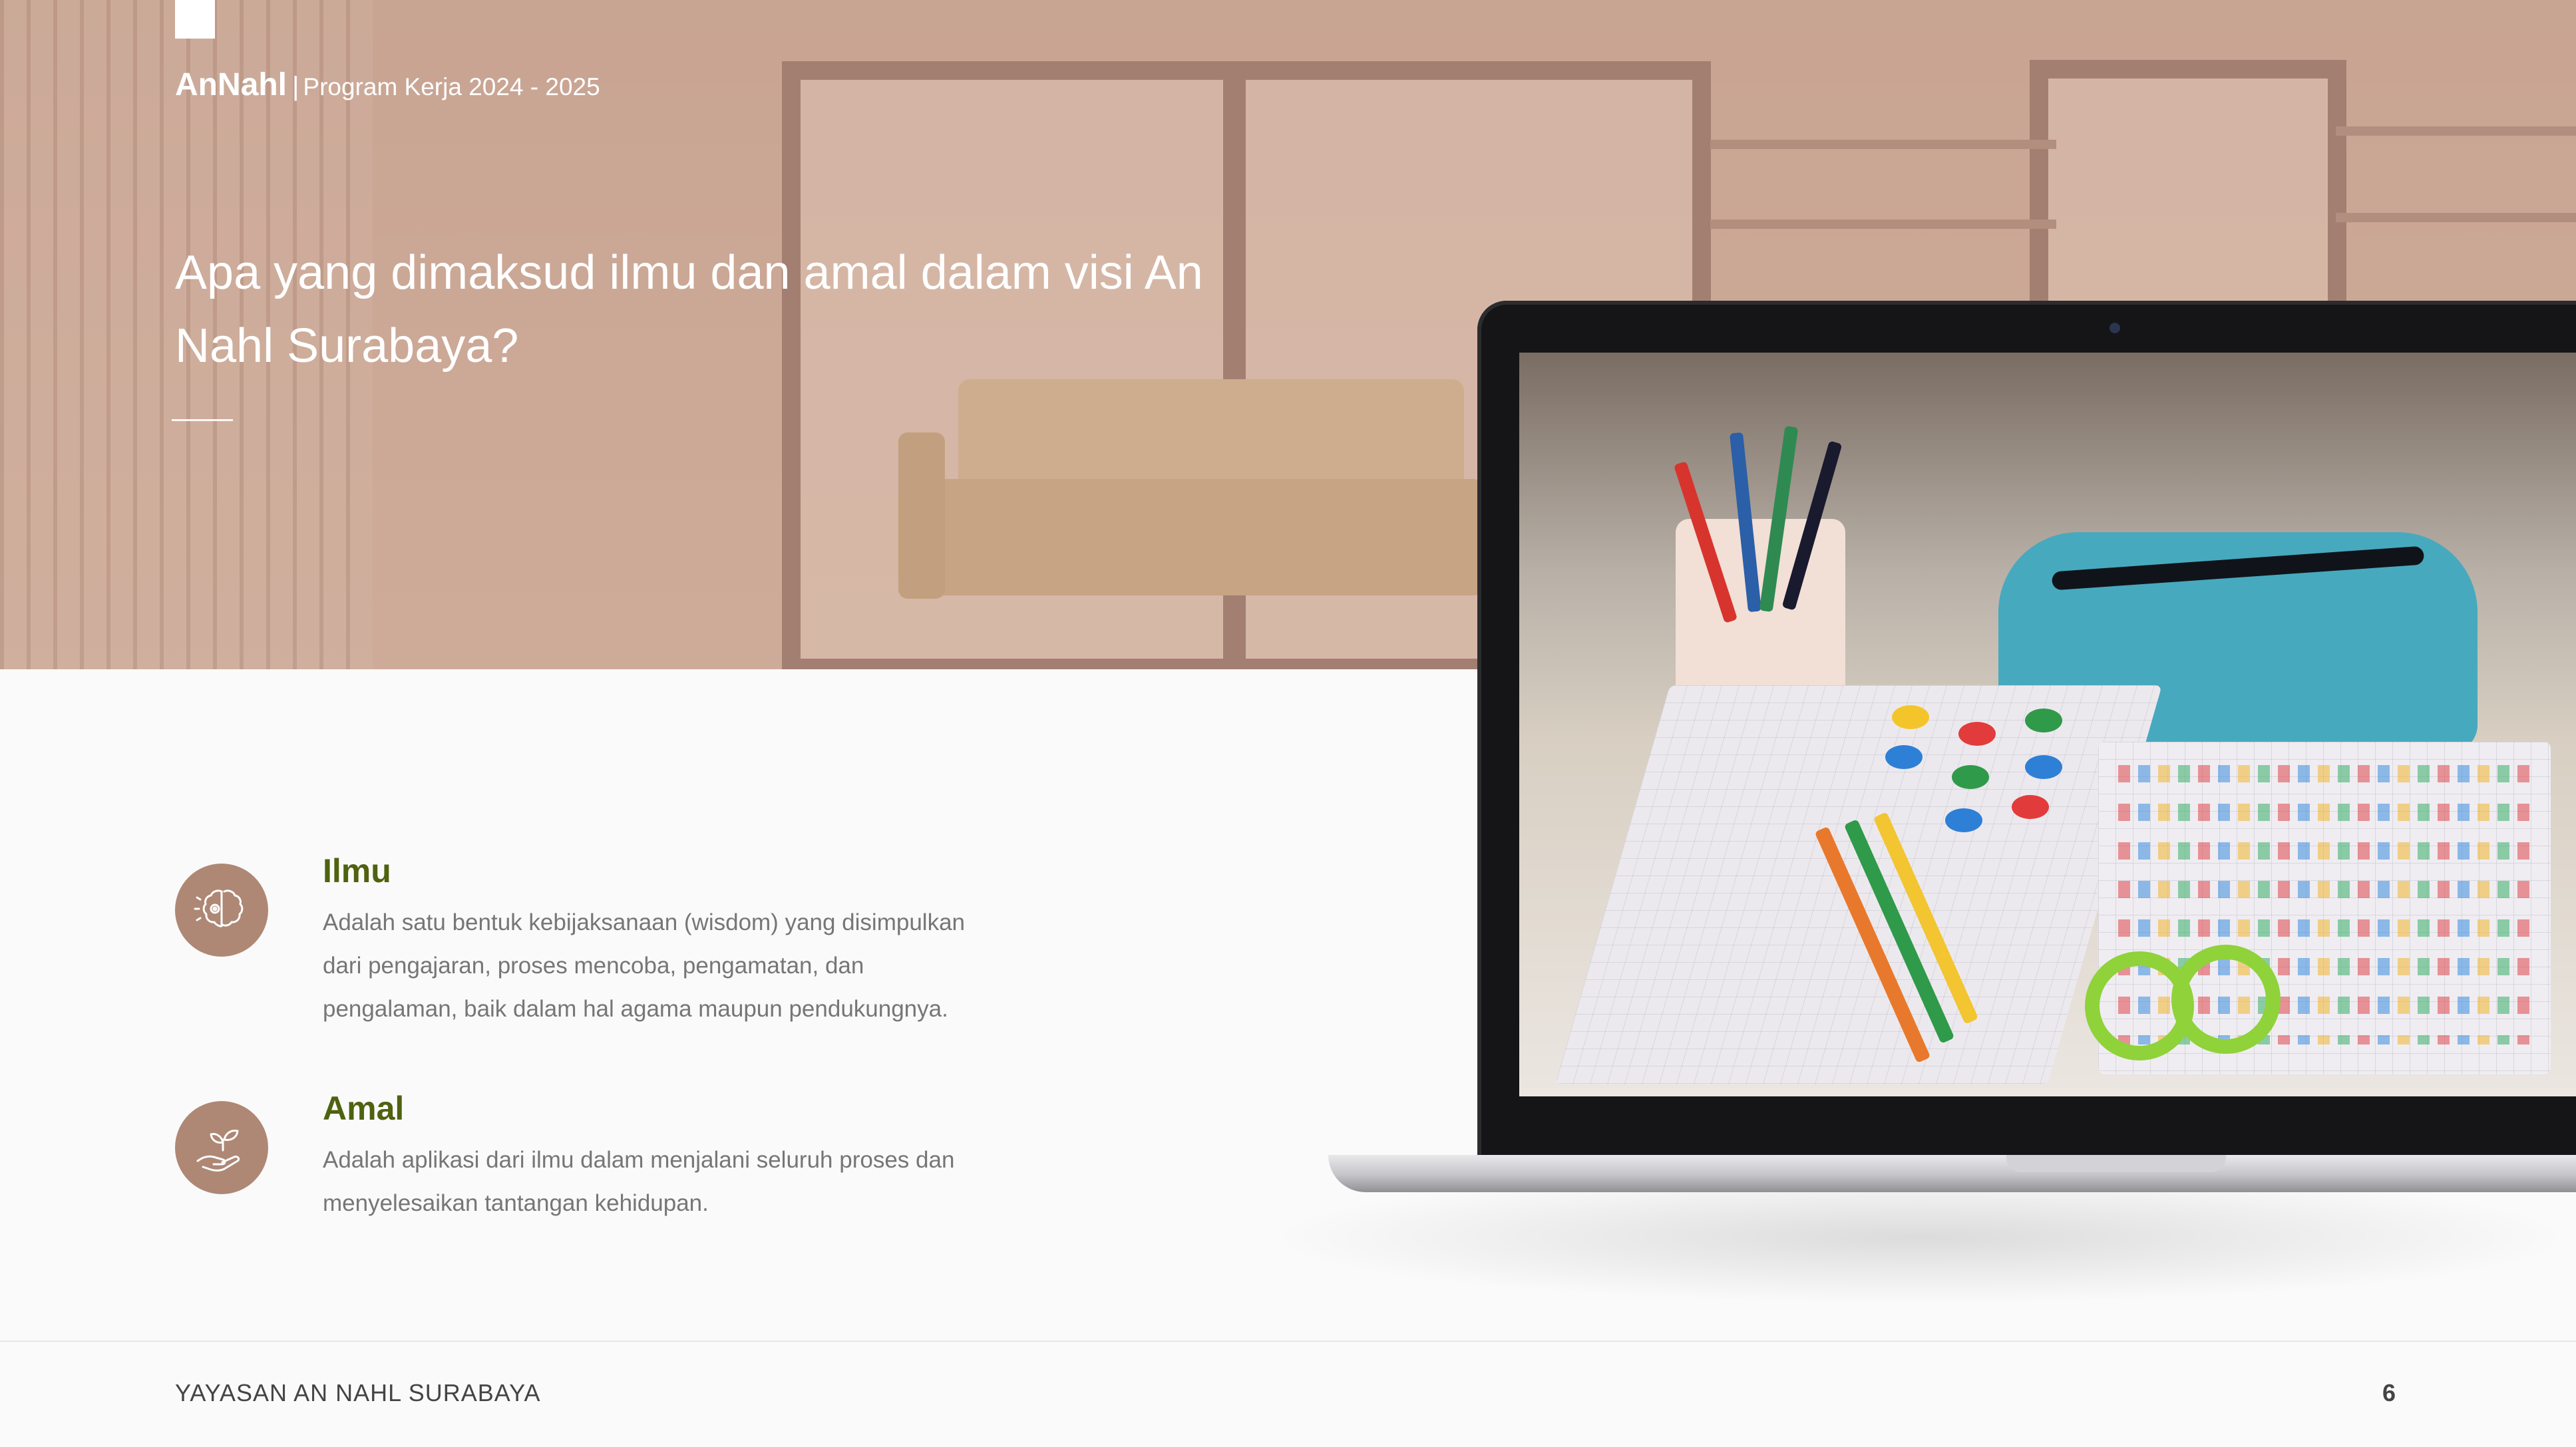 Image resolution: width=2576 pixels, height=1447 pixels. I want to click on photo-scissors, so click(2226, 999).